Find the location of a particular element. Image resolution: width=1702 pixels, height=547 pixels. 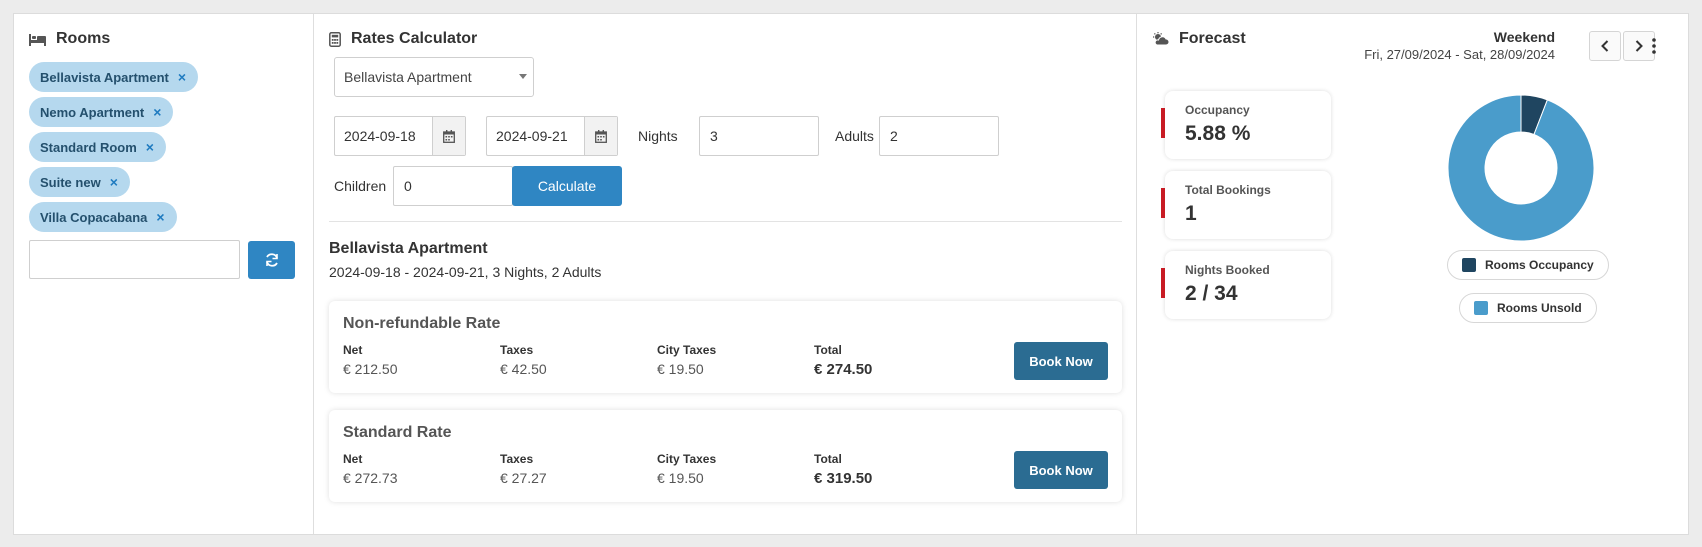

kpi-value: 1 is located at coordinates (1191, 213).